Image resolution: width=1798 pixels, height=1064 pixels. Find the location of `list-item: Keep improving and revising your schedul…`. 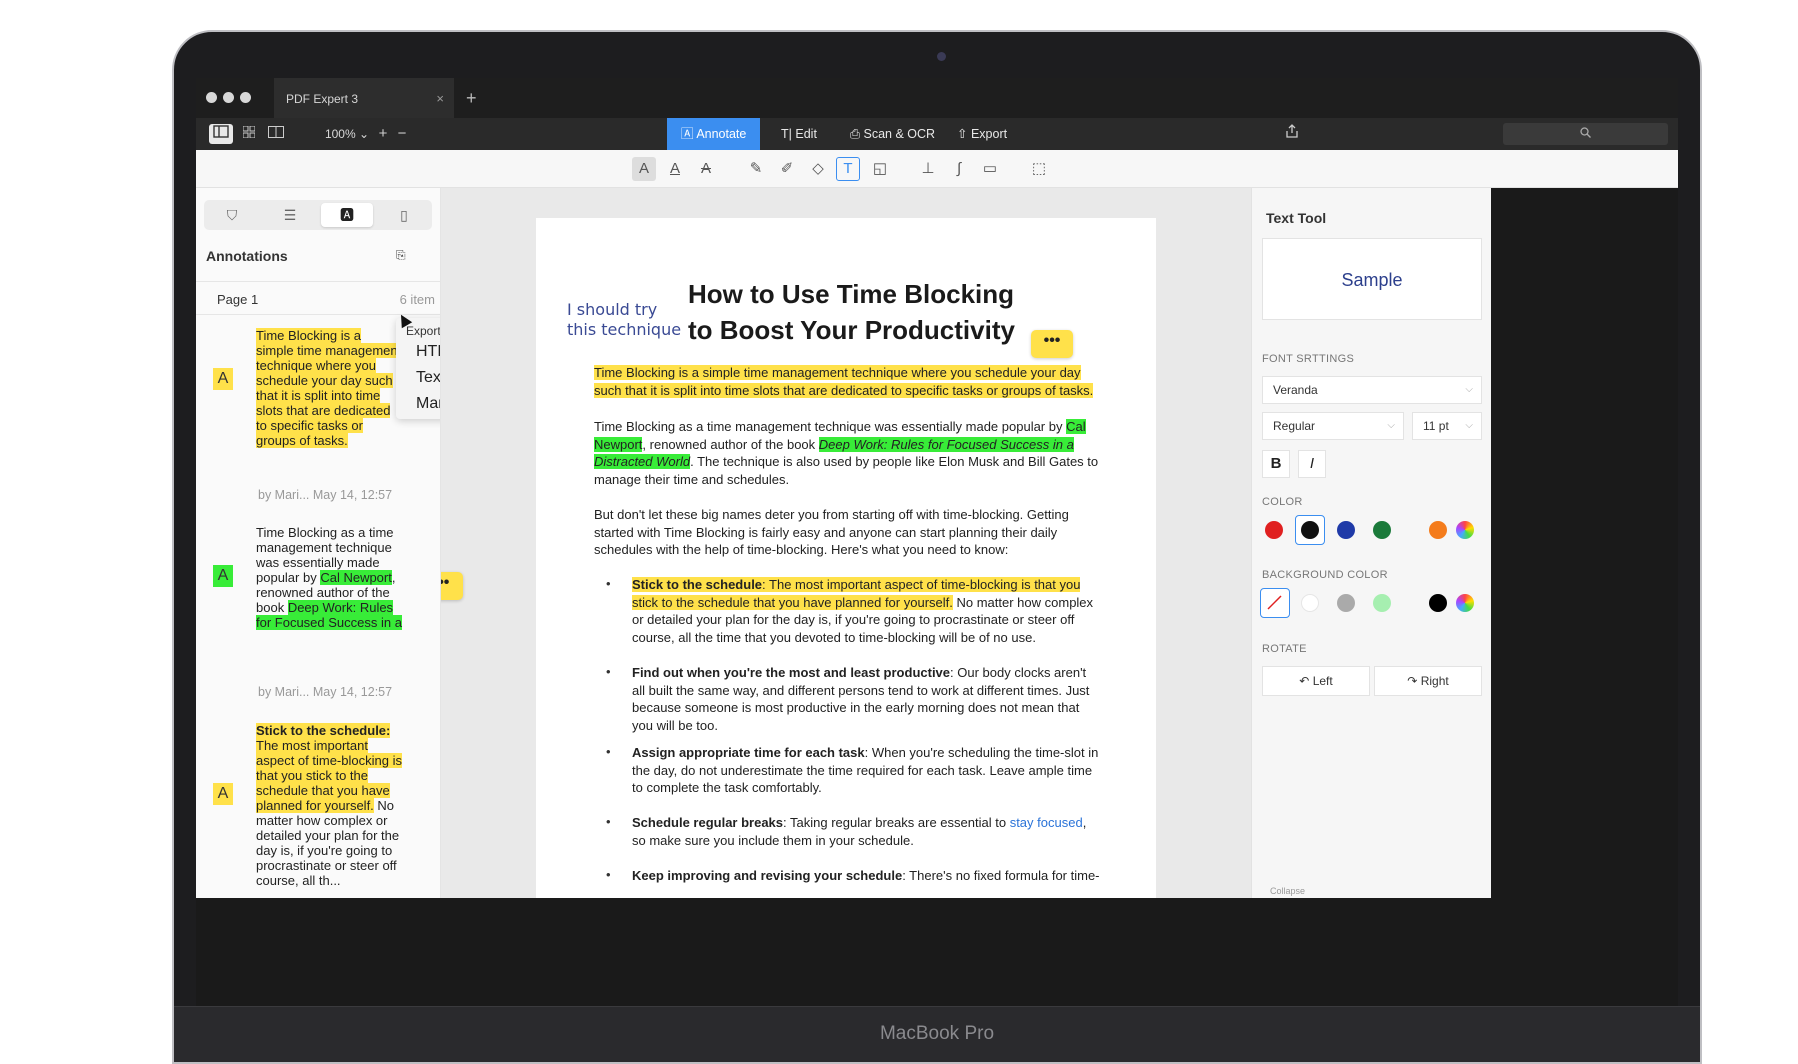

list-item: Keep improving and revising your schedul… is located at coordinates (867, 876).